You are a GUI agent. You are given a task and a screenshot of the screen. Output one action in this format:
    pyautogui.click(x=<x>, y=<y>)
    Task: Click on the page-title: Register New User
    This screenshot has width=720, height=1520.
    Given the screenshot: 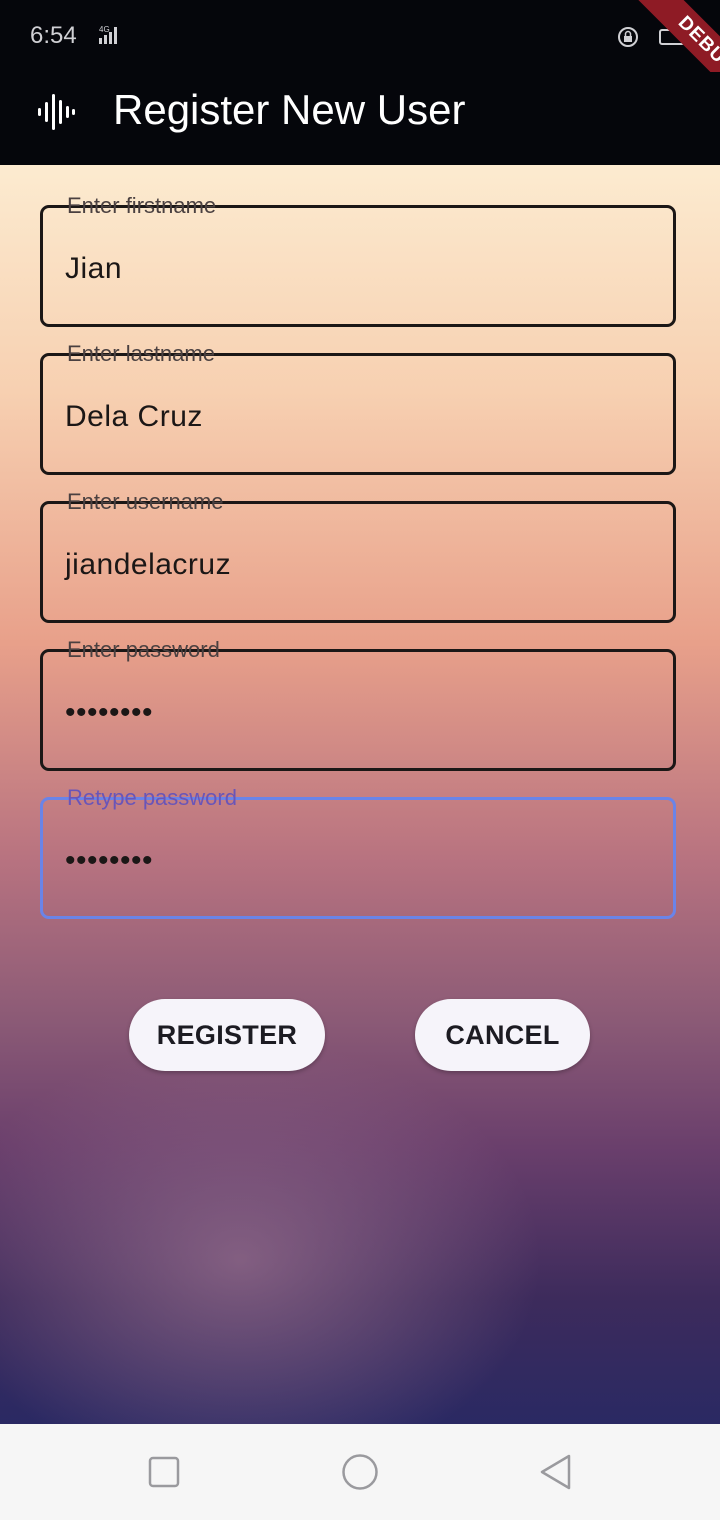 What is the action you would take?
    pyautogui.click(x=289, y=109)
    